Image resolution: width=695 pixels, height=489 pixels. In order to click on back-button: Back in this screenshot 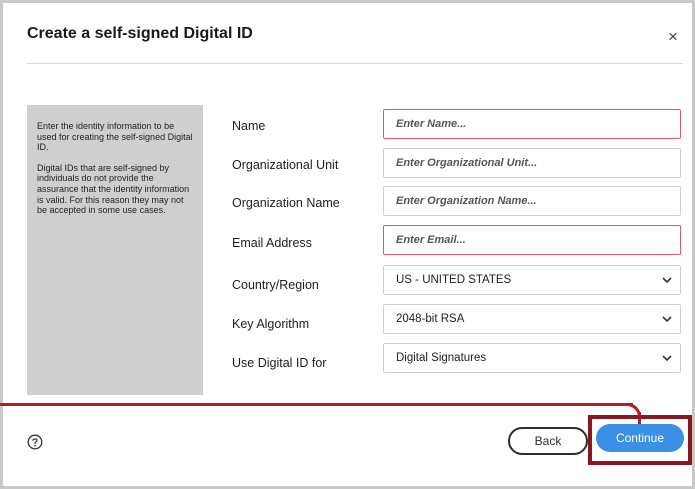, I will do `click(548, 441)`.